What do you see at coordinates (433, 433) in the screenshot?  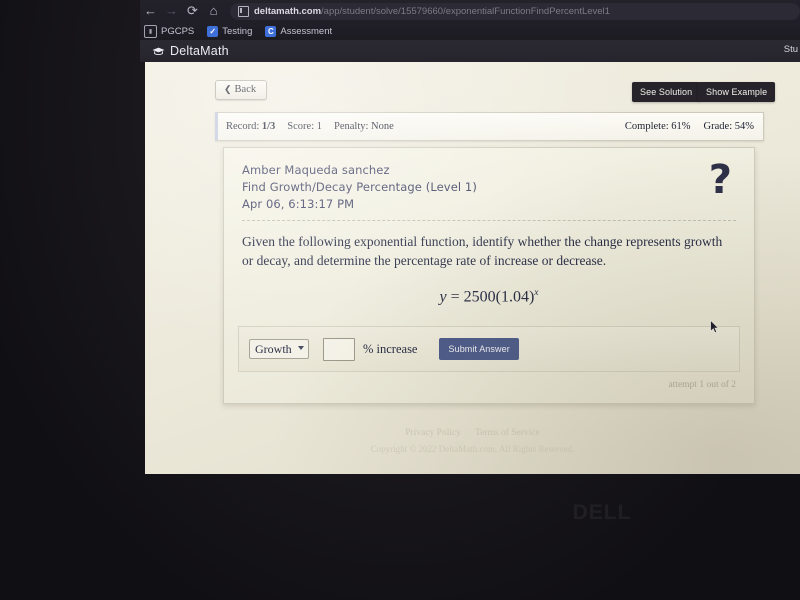 I see `privacy-policy-link: Privacy Policy` at bounding box center [433, 433].